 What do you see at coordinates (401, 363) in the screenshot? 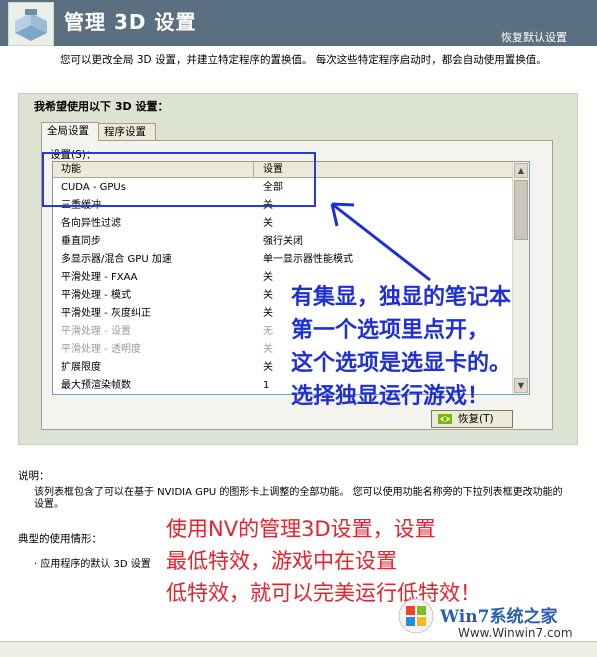
I see `annotation-blue-line: 这个选项是选显卡的。` at bounding box center [401, 363].